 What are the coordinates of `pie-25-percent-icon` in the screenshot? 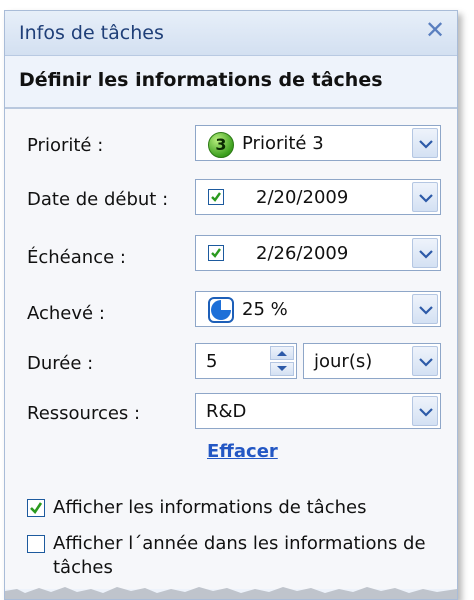 It's located at (221, 310).